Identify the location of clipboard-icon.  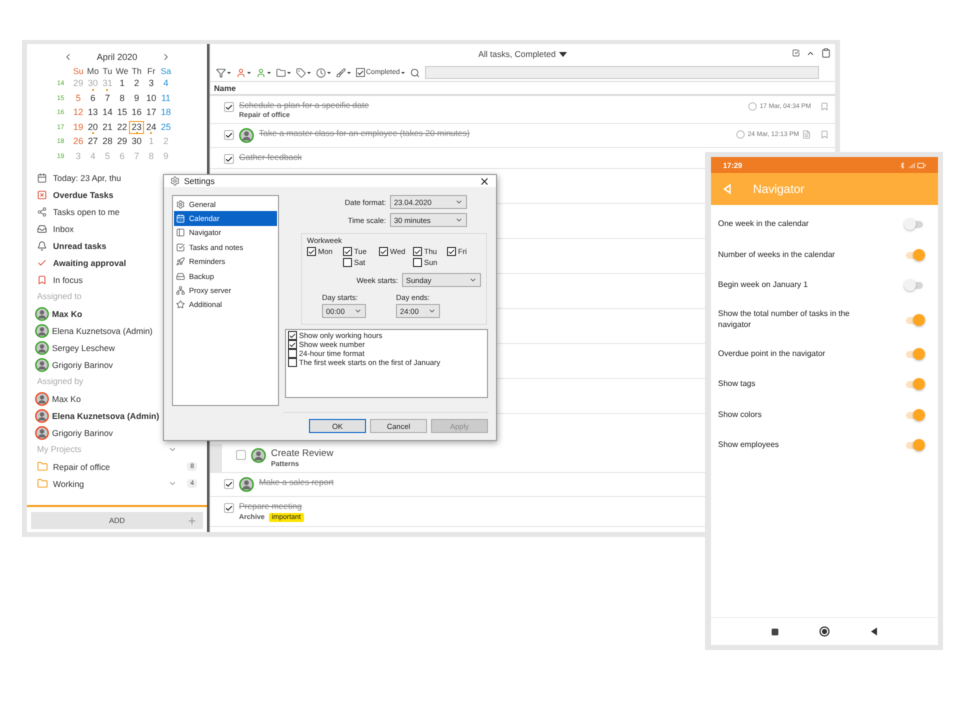
(826, 53).